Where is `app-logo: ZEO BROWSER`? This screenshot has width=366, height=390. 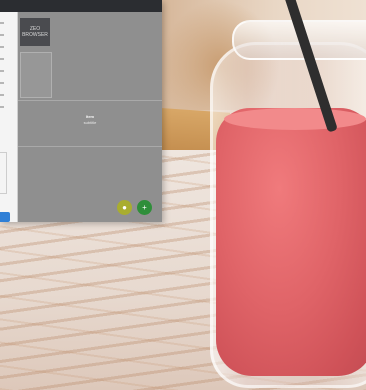
app-logo: ZEO BROWSER is located at coordinates (35, 32).